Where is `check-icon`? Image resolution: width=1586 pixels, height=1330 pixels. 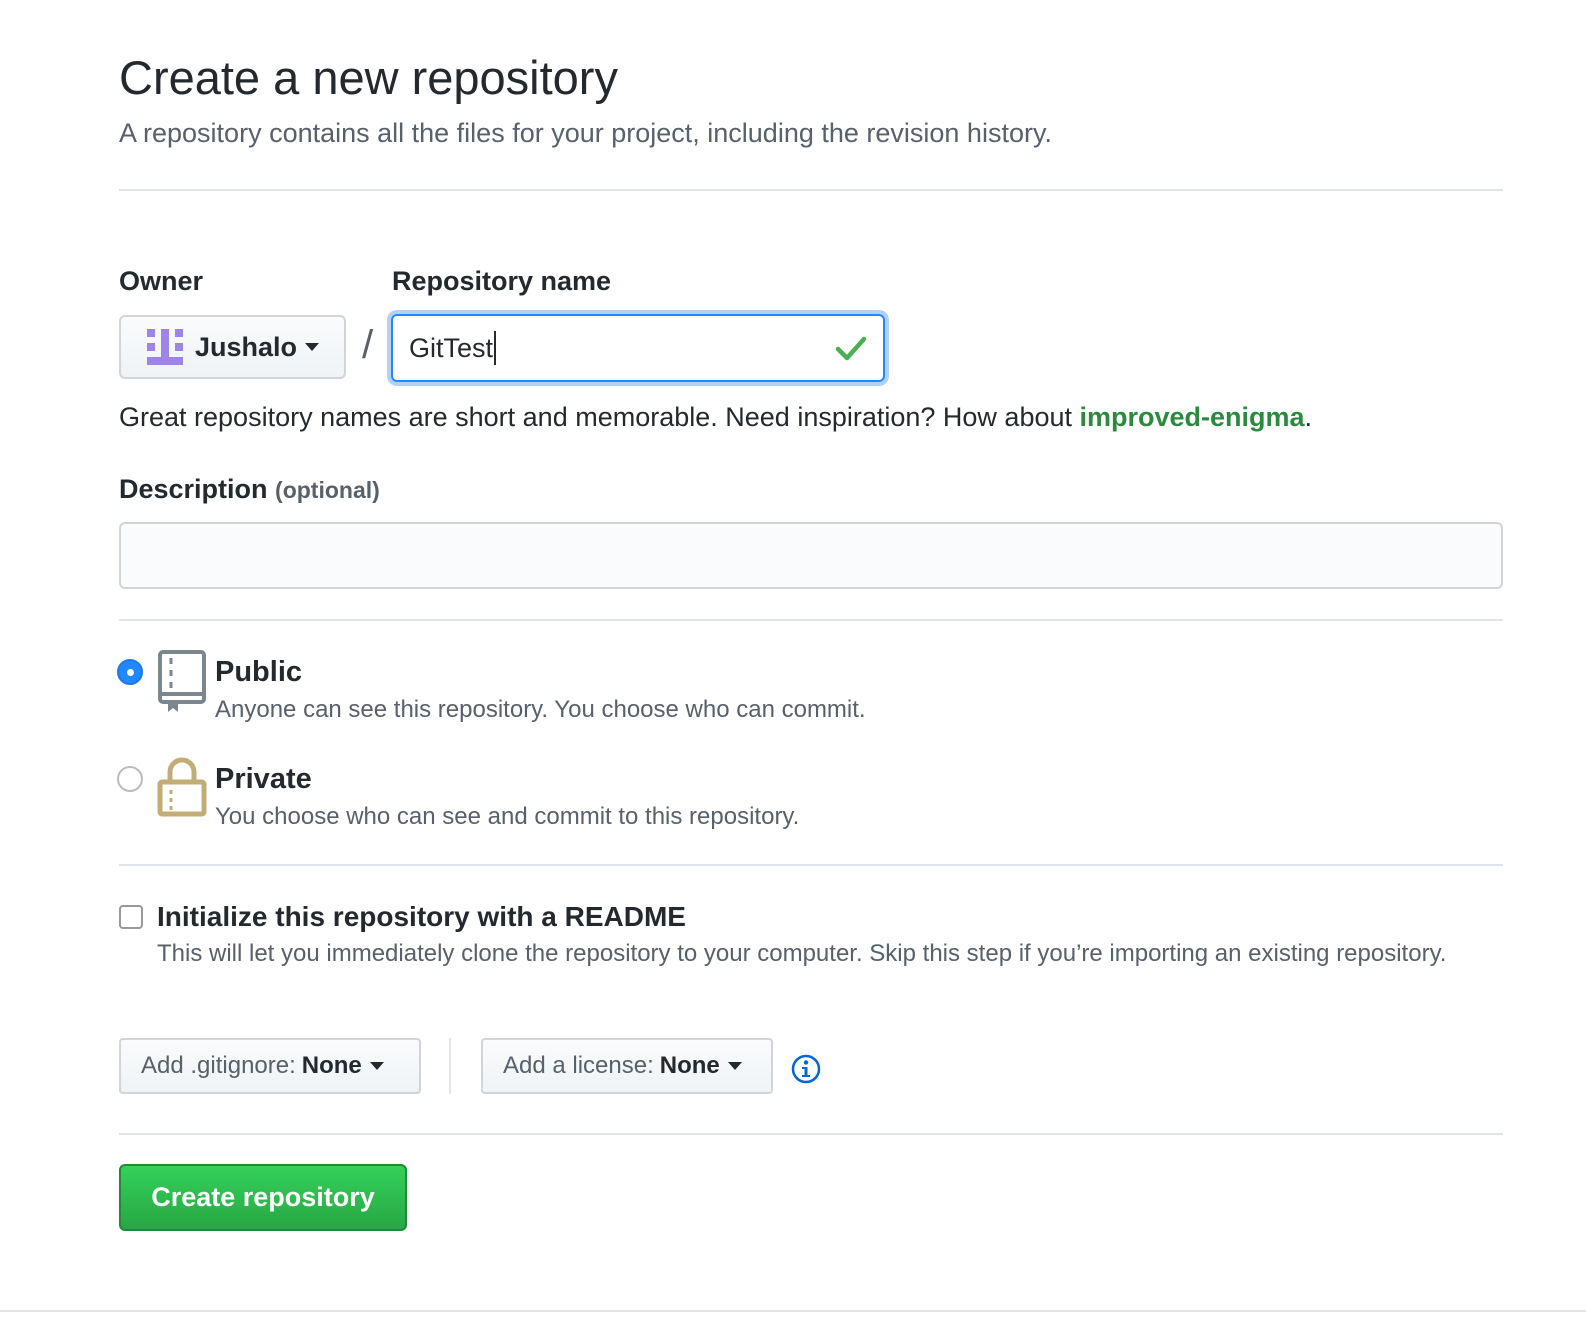
check-icon is located at coordinates (851, 348).